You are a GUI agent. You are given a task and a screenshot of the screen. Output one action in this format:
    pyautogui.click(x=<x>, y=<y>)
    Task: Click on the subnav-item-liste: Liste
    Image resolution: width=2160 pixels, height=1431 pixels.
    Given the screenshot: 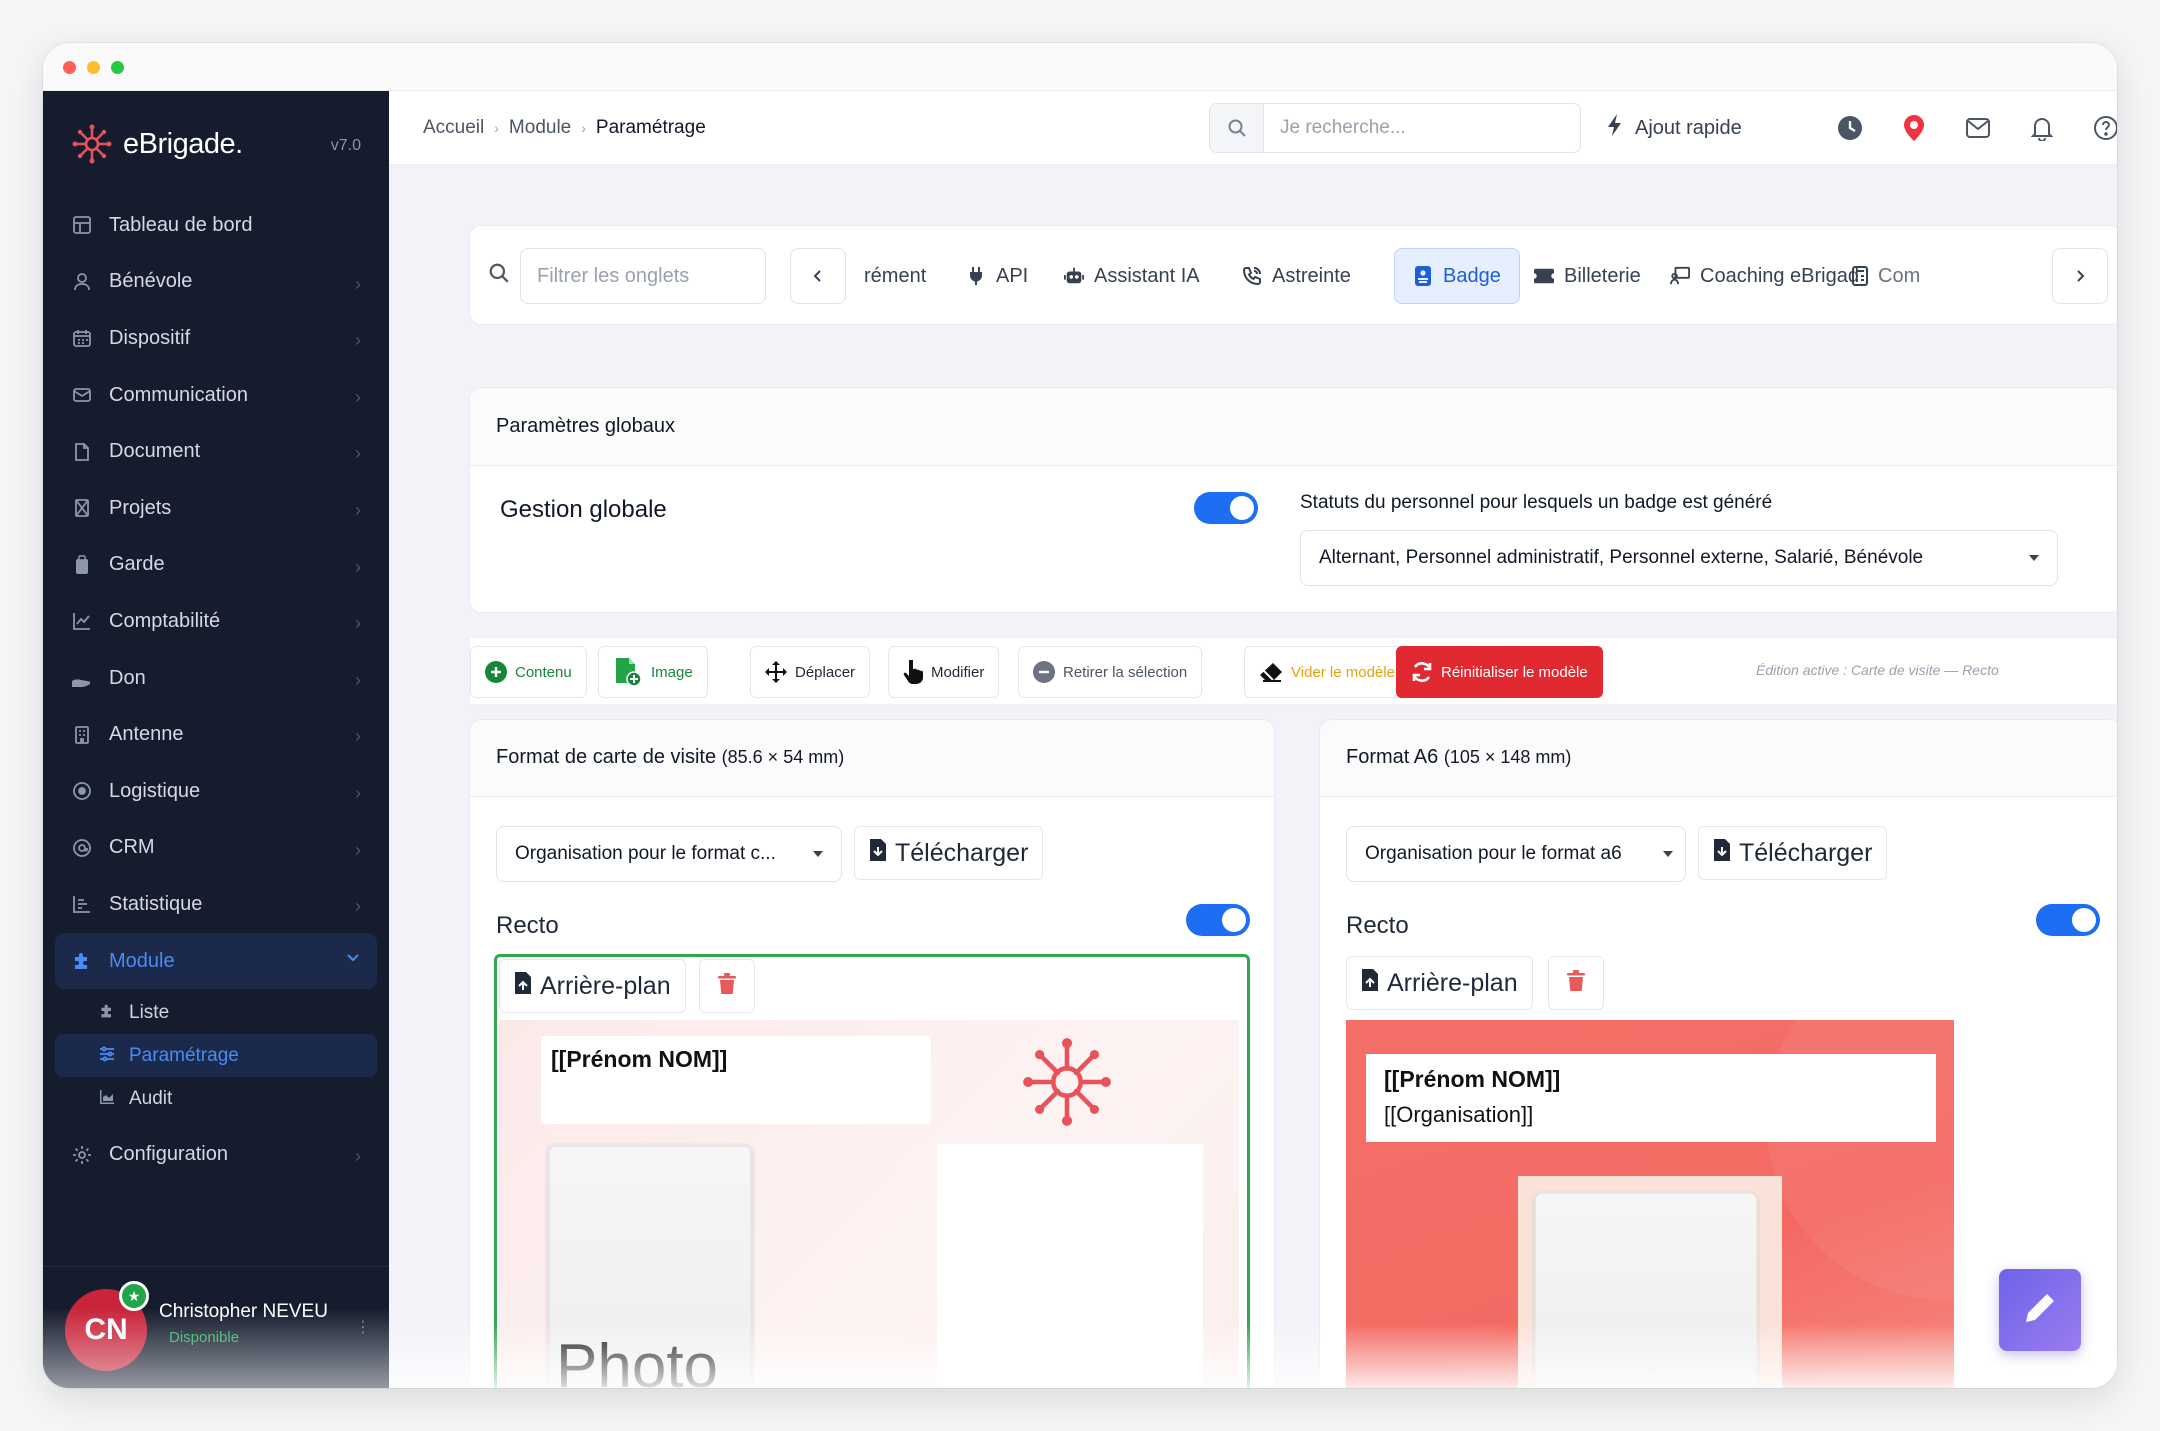 What is the action you would take?
    pyautogui.click(x=216, y=1012)
    